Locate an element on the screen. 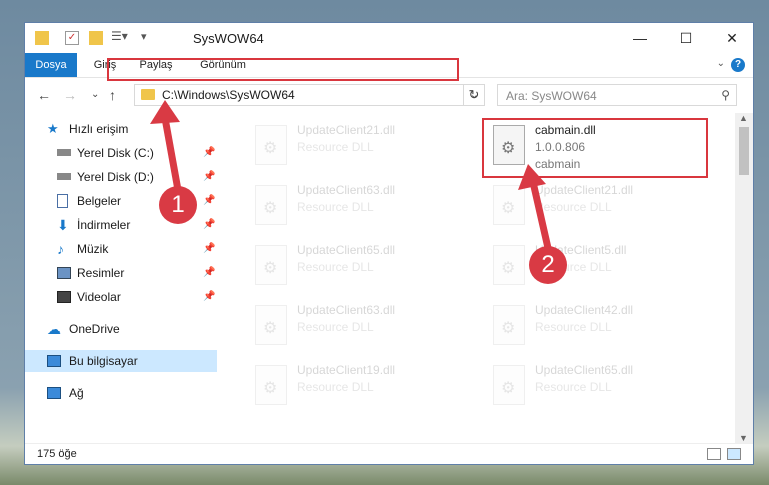 Image resolution: width=769 pixels, height=485 pixels. step-badge-1: 1 is located at coordinates (178, 205).